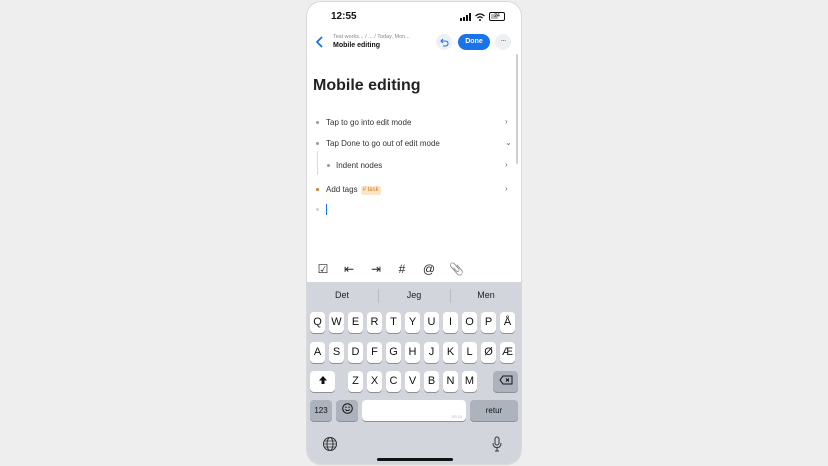 The width and height of the screenshot is (828, 466). I want to click on key: F, so click(374, 352).